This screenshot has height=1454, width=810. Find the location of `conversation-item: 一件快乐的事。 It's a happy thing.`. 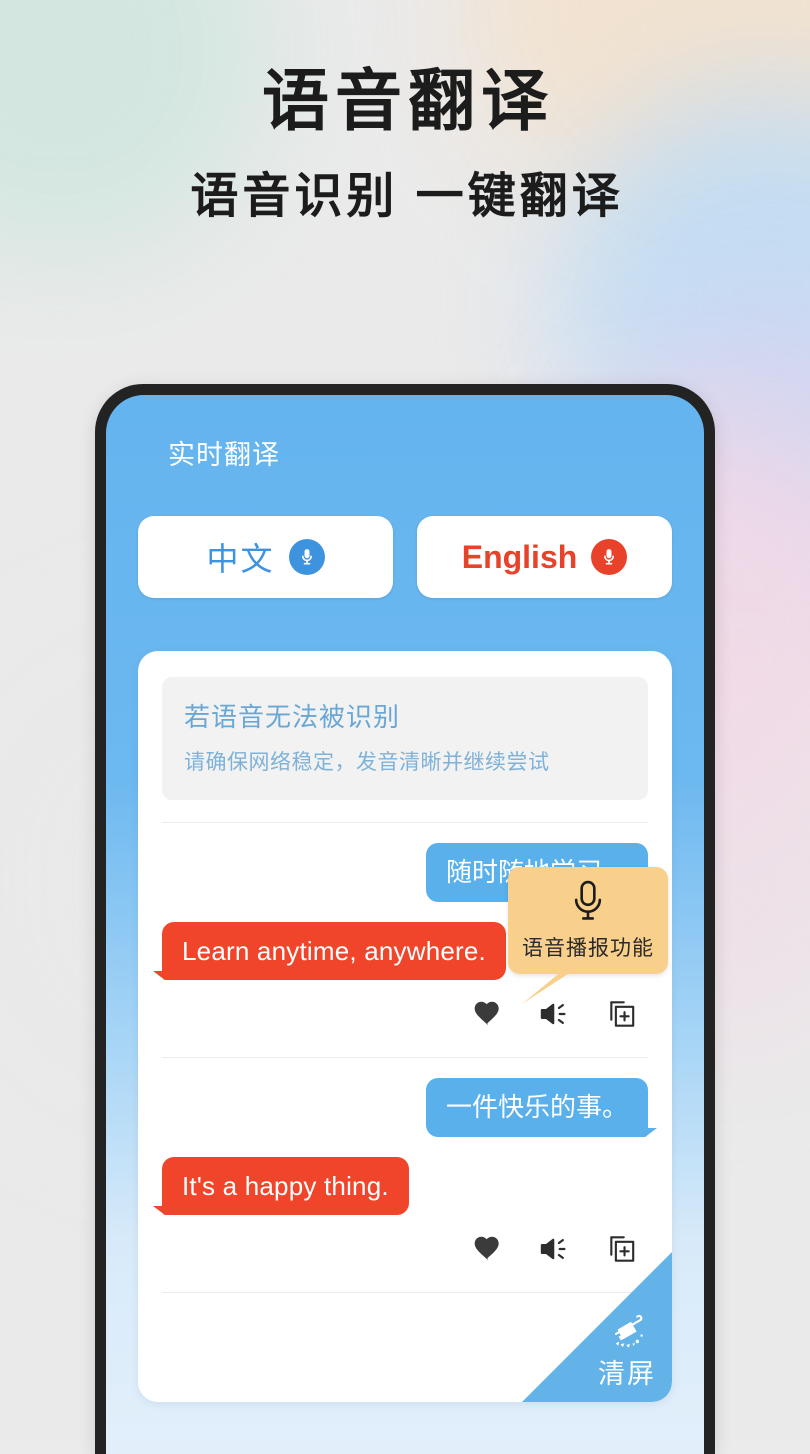

conversation-item: 一件快乐的事。 It's a happy thing. is located at coordinates (405, 1174).